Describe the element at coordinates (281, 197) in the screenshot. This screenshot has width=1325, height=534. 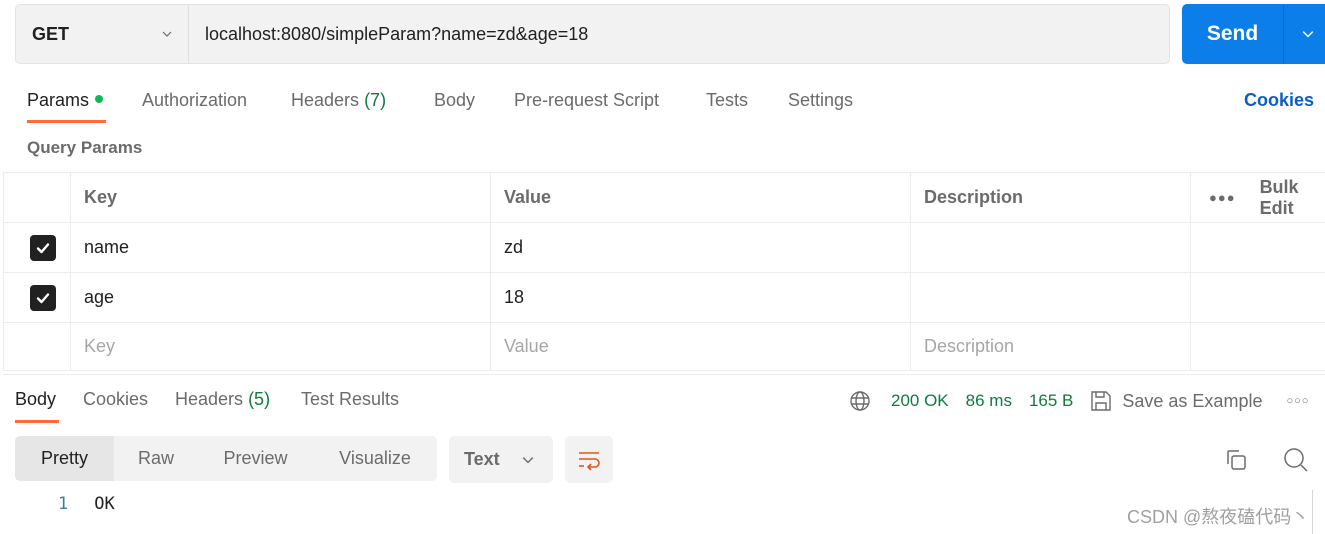
I see `column-header-key: Key` at that location.